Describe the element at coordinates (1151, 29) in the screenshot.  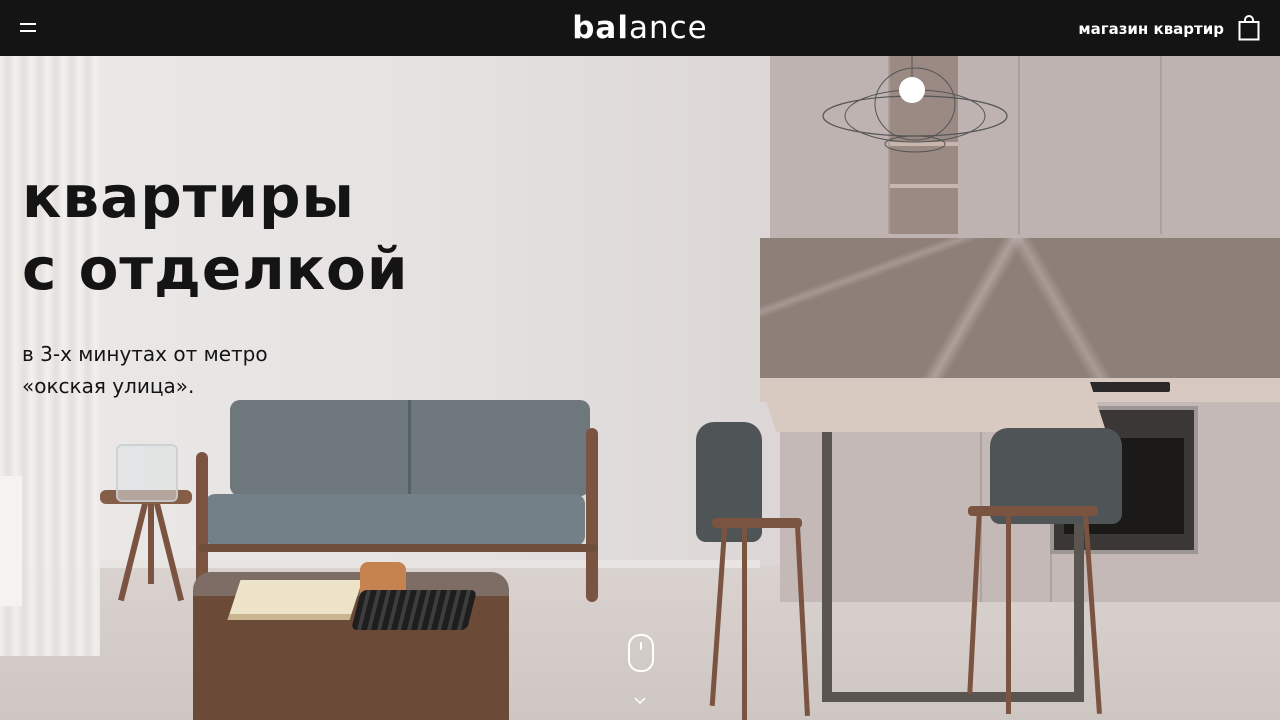
I see `apartment-shop-link: магазин квартир` at that location.